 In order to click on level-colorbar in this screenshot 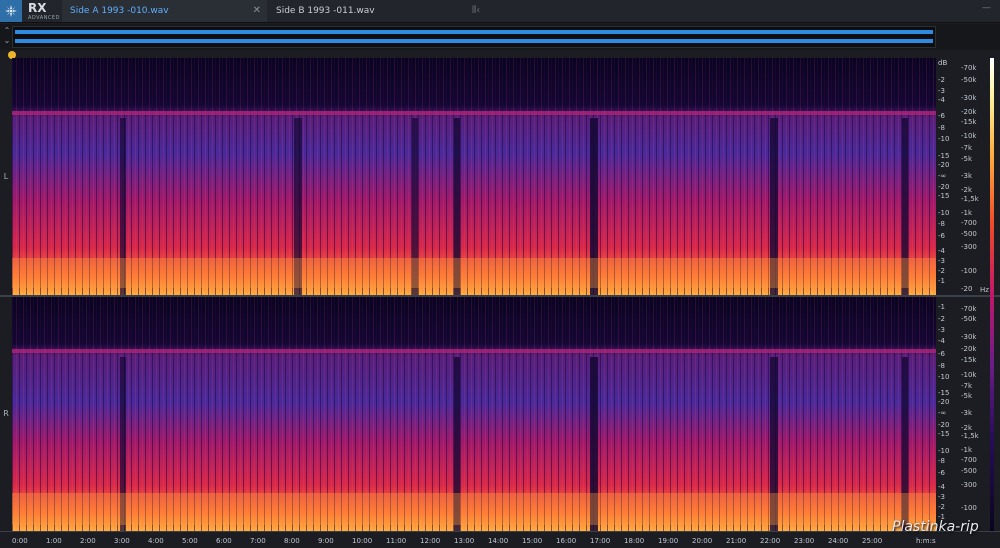, I will do `click(992, 294)`.